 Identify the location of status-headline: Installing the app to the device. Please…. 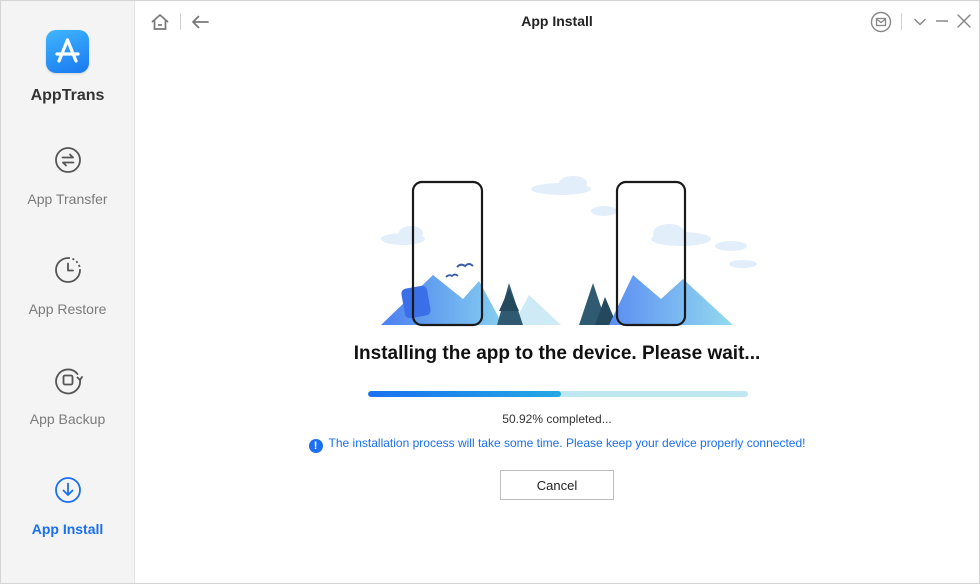
(557, 353).